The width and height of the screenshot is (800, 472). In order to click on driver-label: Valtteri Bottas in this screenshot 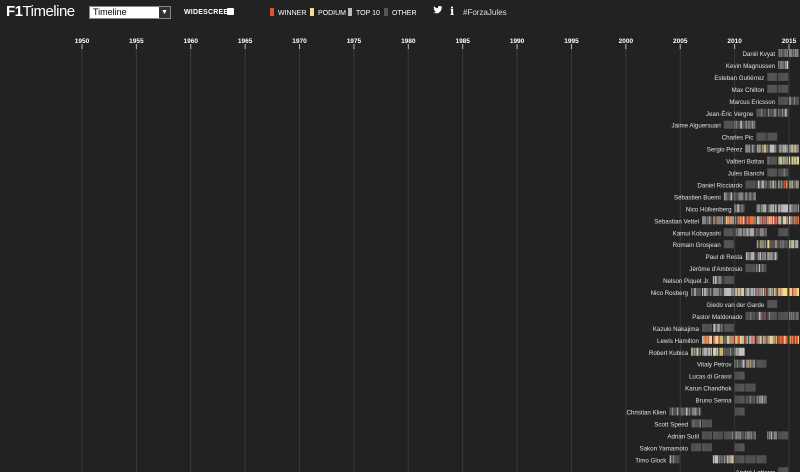, I will do `click(745, 162)`.